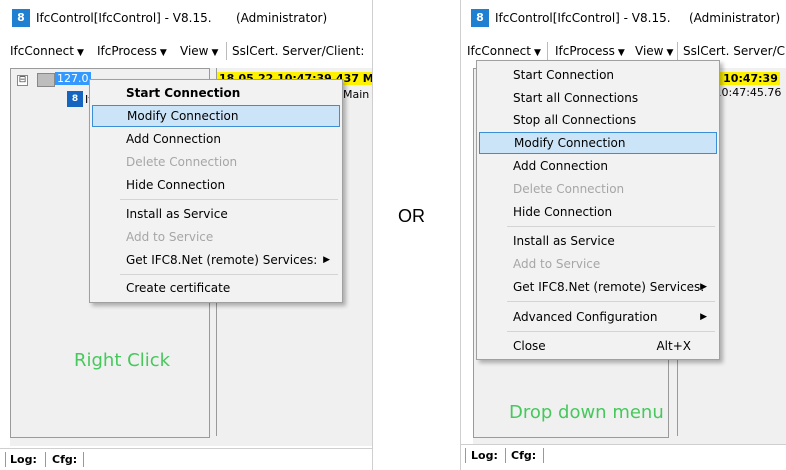 Image resolution: width=786 pixels, height=470 pixels. Describe the element at coordinates (216, 116) in the screenshot. I see `ctx-modify-connection: Modify Connection` at that location.